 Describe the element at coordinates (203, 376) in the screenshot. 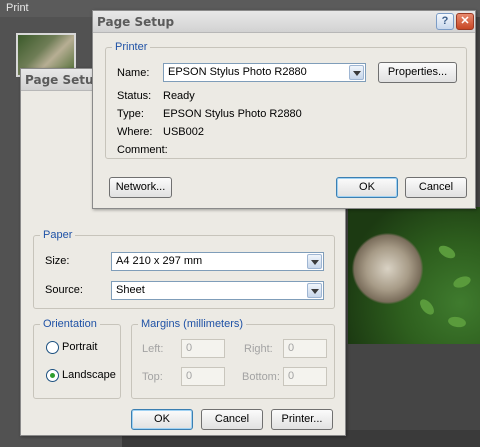

I see `margin-top-input: 0` at that location.